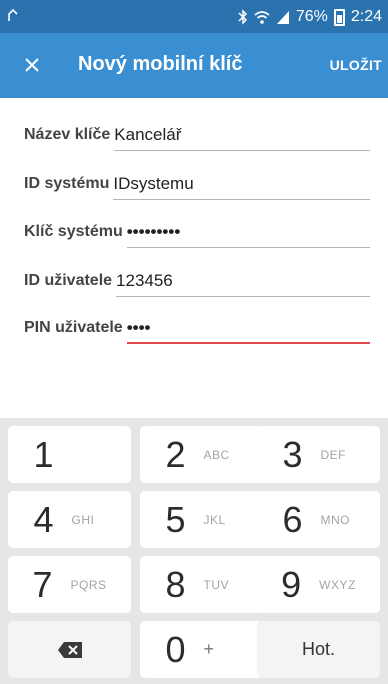 The image size is (388, 684). I want to click on status-icons: 76% 2:24, so click(310, 17).